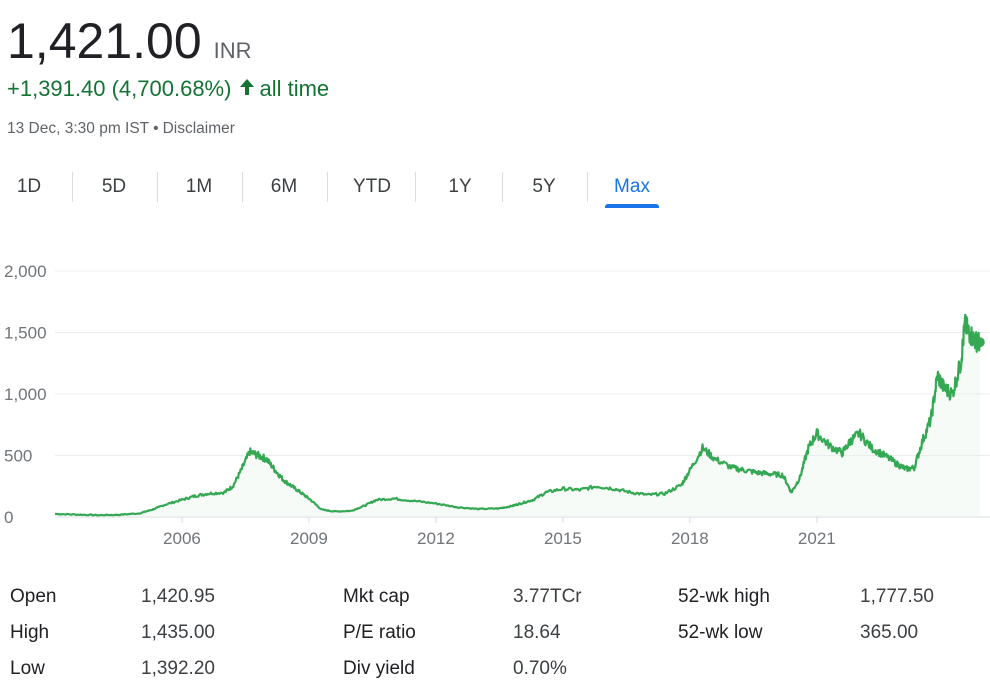 The height and width of the screenshot is (684, 990). What do you see at coordinates (18, 456) in the screenshot?
I see `y-tick-label: 500` at bounding box center [18, 456].